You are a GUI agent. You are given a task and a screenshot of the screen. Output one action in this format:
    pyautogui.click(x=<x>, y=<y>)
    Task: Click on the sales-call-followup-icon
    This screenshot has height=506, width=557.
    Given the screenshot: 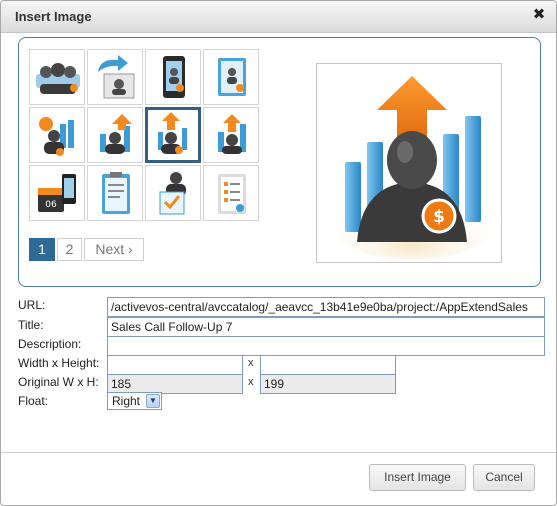 What is the action you would take?
    pyautogui.click(x=172, y=133)
    